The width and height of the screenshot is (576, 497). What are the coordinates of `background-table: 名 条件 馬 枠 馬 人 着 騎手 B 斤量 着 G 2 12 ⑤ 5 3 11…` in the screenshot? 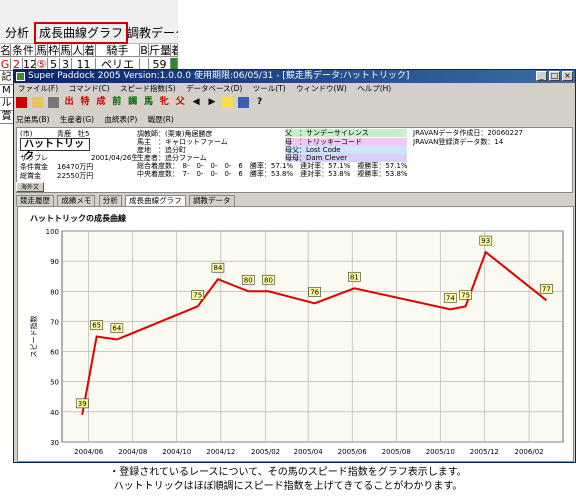 It's located at (89, 58).